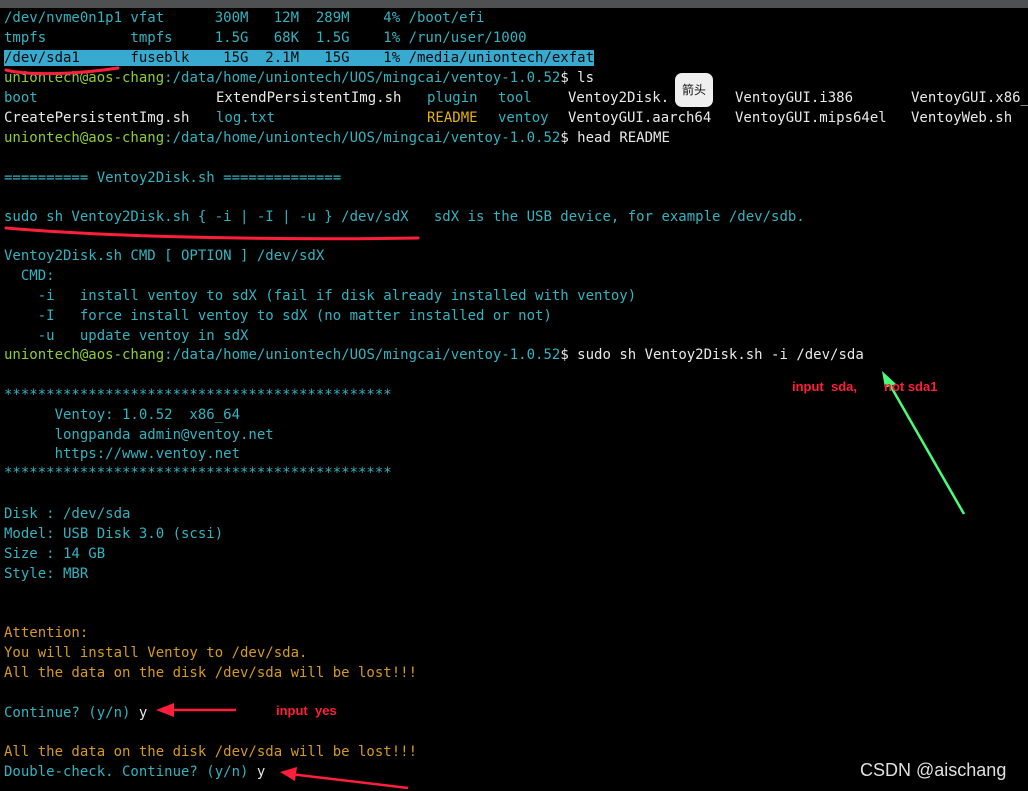 The image size is (1028, 791). Describe the element at coordinates (21, 98) in the screenshot. I see `ls-entry-boot: boot` at that location.